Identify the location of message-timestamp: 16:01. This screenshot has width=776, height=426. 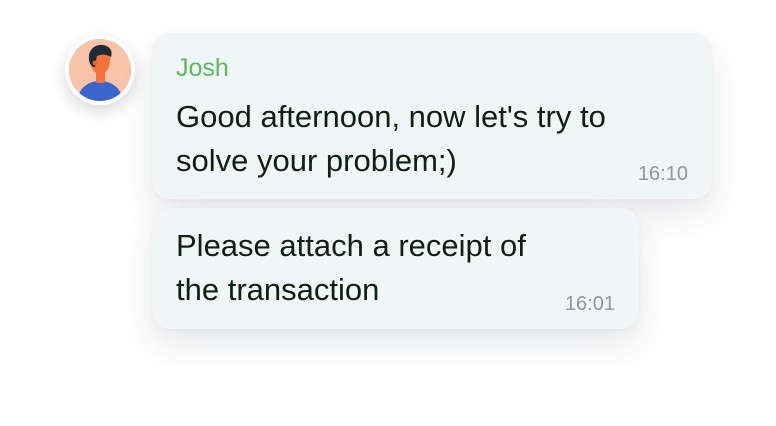
(589, 304).